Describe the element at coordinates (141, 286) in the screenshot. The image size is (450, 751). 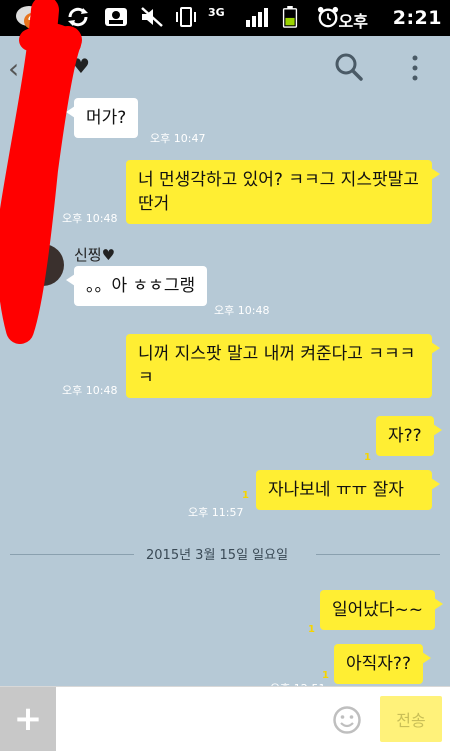
I see `message-text: 。。아 ㅎㅎ그랭` at that location.